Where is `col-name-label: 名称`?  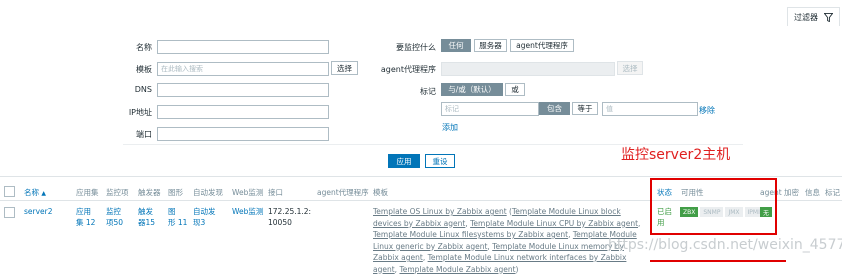
col-name-label: 名称 is located at coordinates (31, 192).